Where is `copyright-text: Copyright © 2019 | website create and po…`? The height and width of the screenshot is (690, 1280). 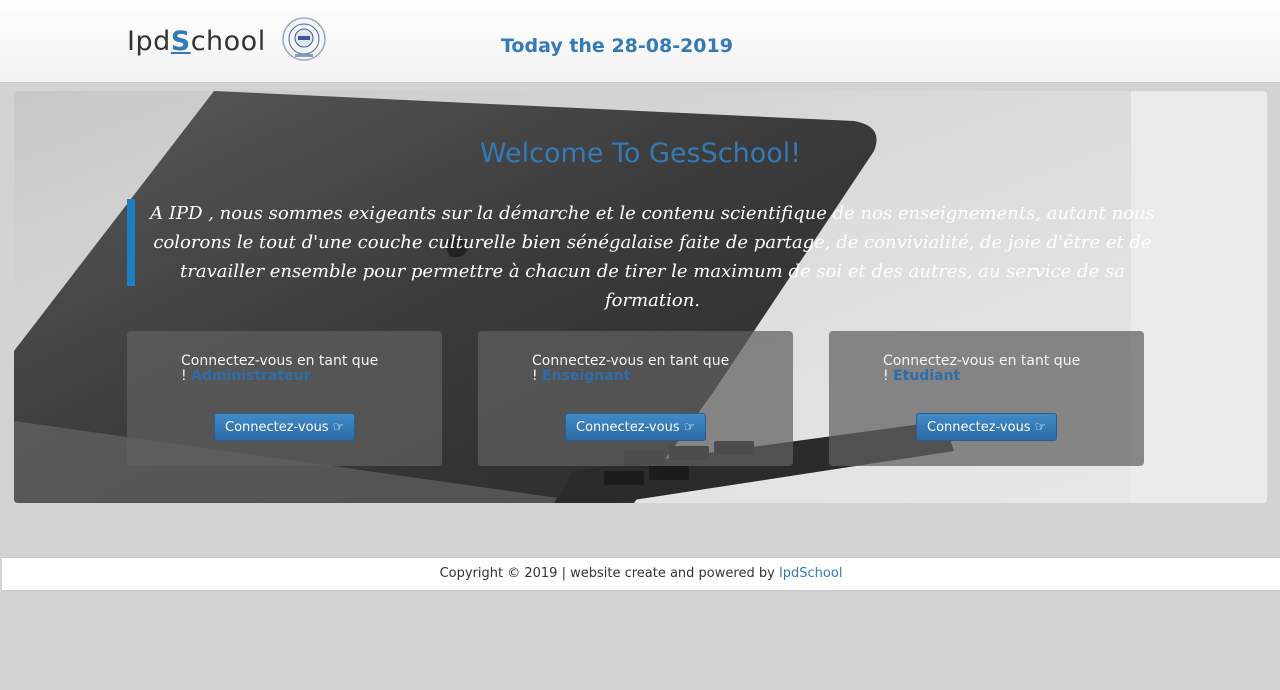 copyright-text: Copyright © 2019 | website create and po… is located at coordinates (607, 573).